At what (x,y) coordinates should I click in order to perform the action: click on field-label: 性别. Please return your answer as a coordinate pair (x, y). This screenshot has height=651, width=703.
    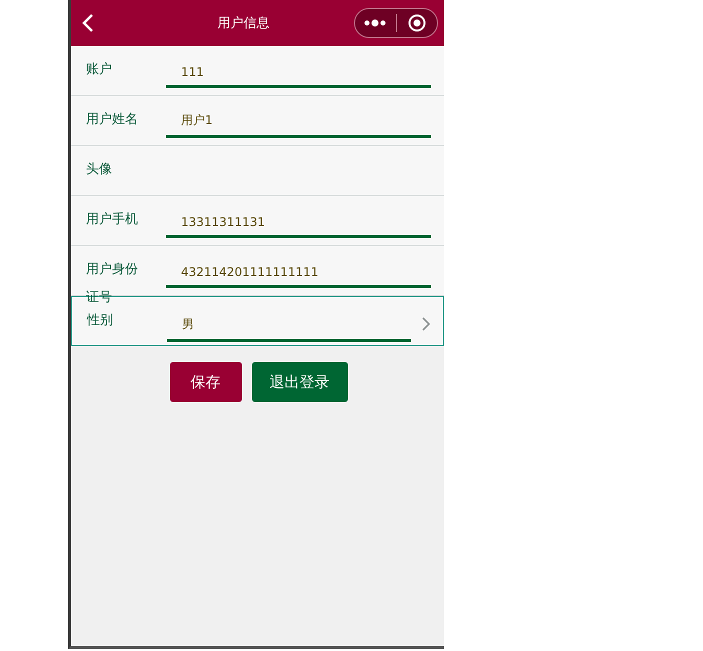
    Looking at the image, I should click on (100, 321).